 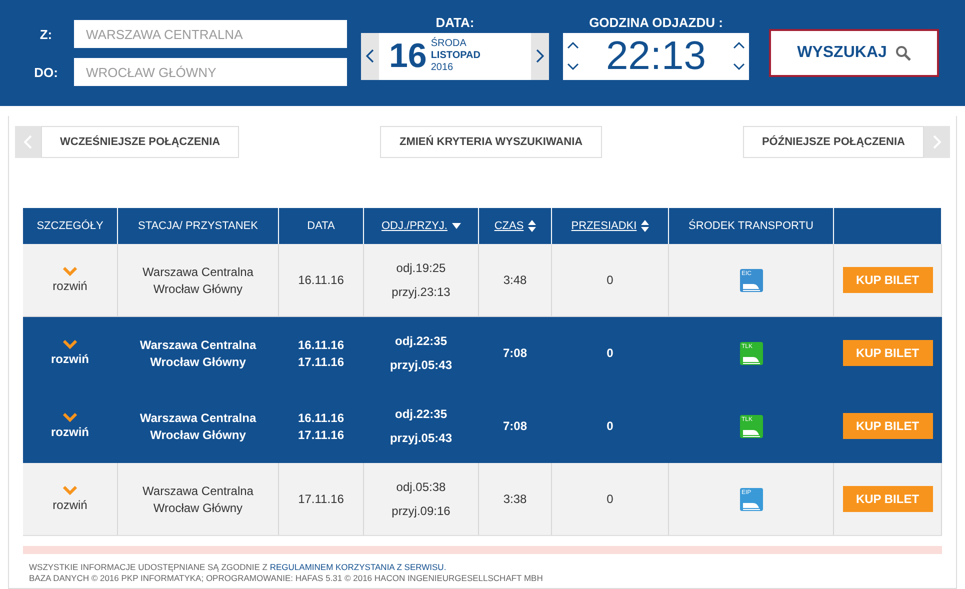 I want to click on hour-down-icon, so click(x=573, y=67).